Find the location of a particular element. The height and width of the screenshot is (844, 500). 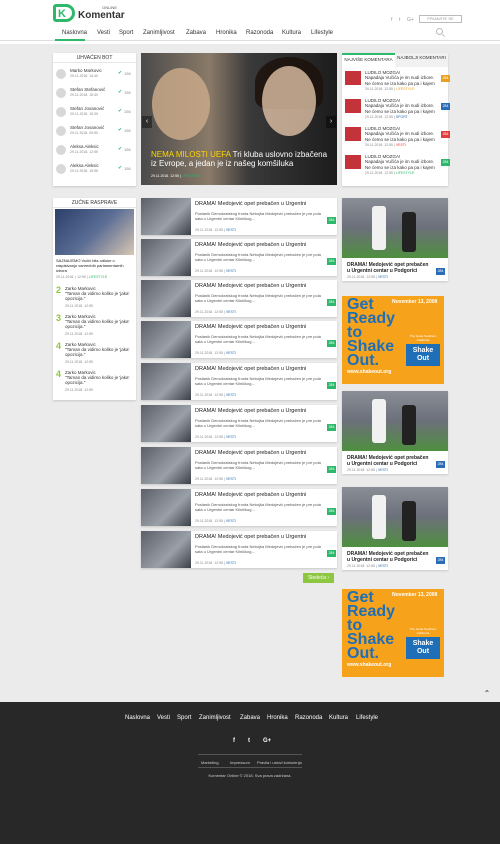

footer-nav-zanimljivost: Zanimljivost is located at coordinates (215, 718).